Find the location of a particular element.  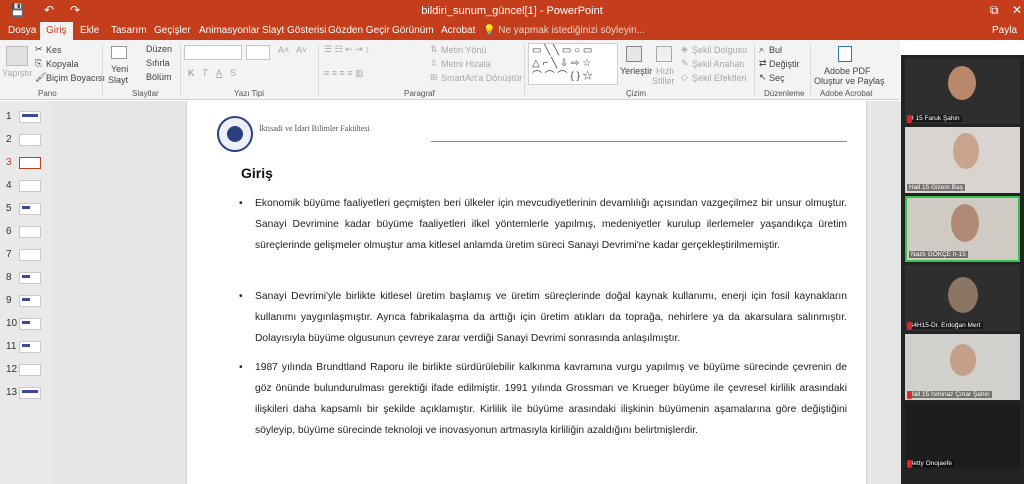

participant-name: Hall 15 İsminaz Çınar Şahin is located at coordinates (949, 395).